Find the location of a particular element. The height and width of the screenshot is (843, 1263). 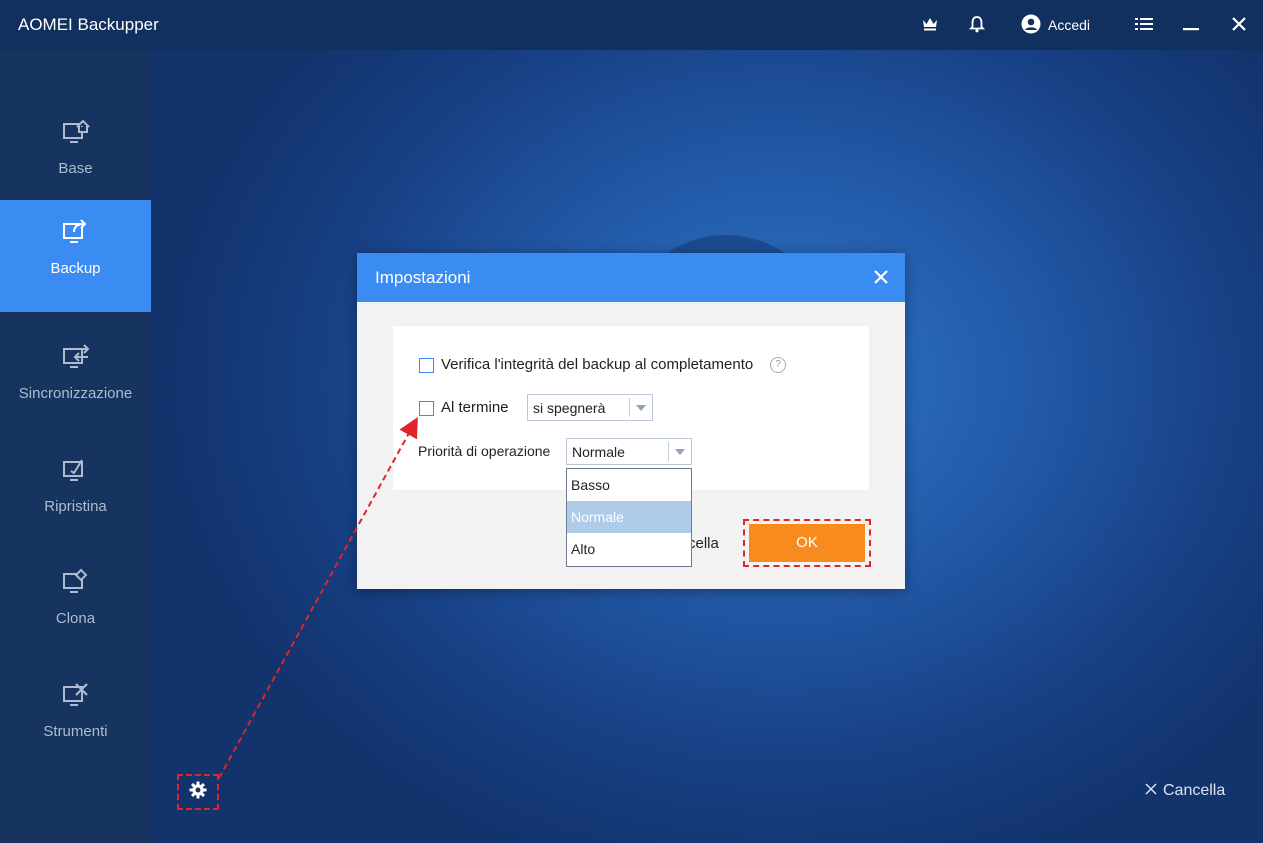

clone-monitor-icon is located at coordinates (76, 582).